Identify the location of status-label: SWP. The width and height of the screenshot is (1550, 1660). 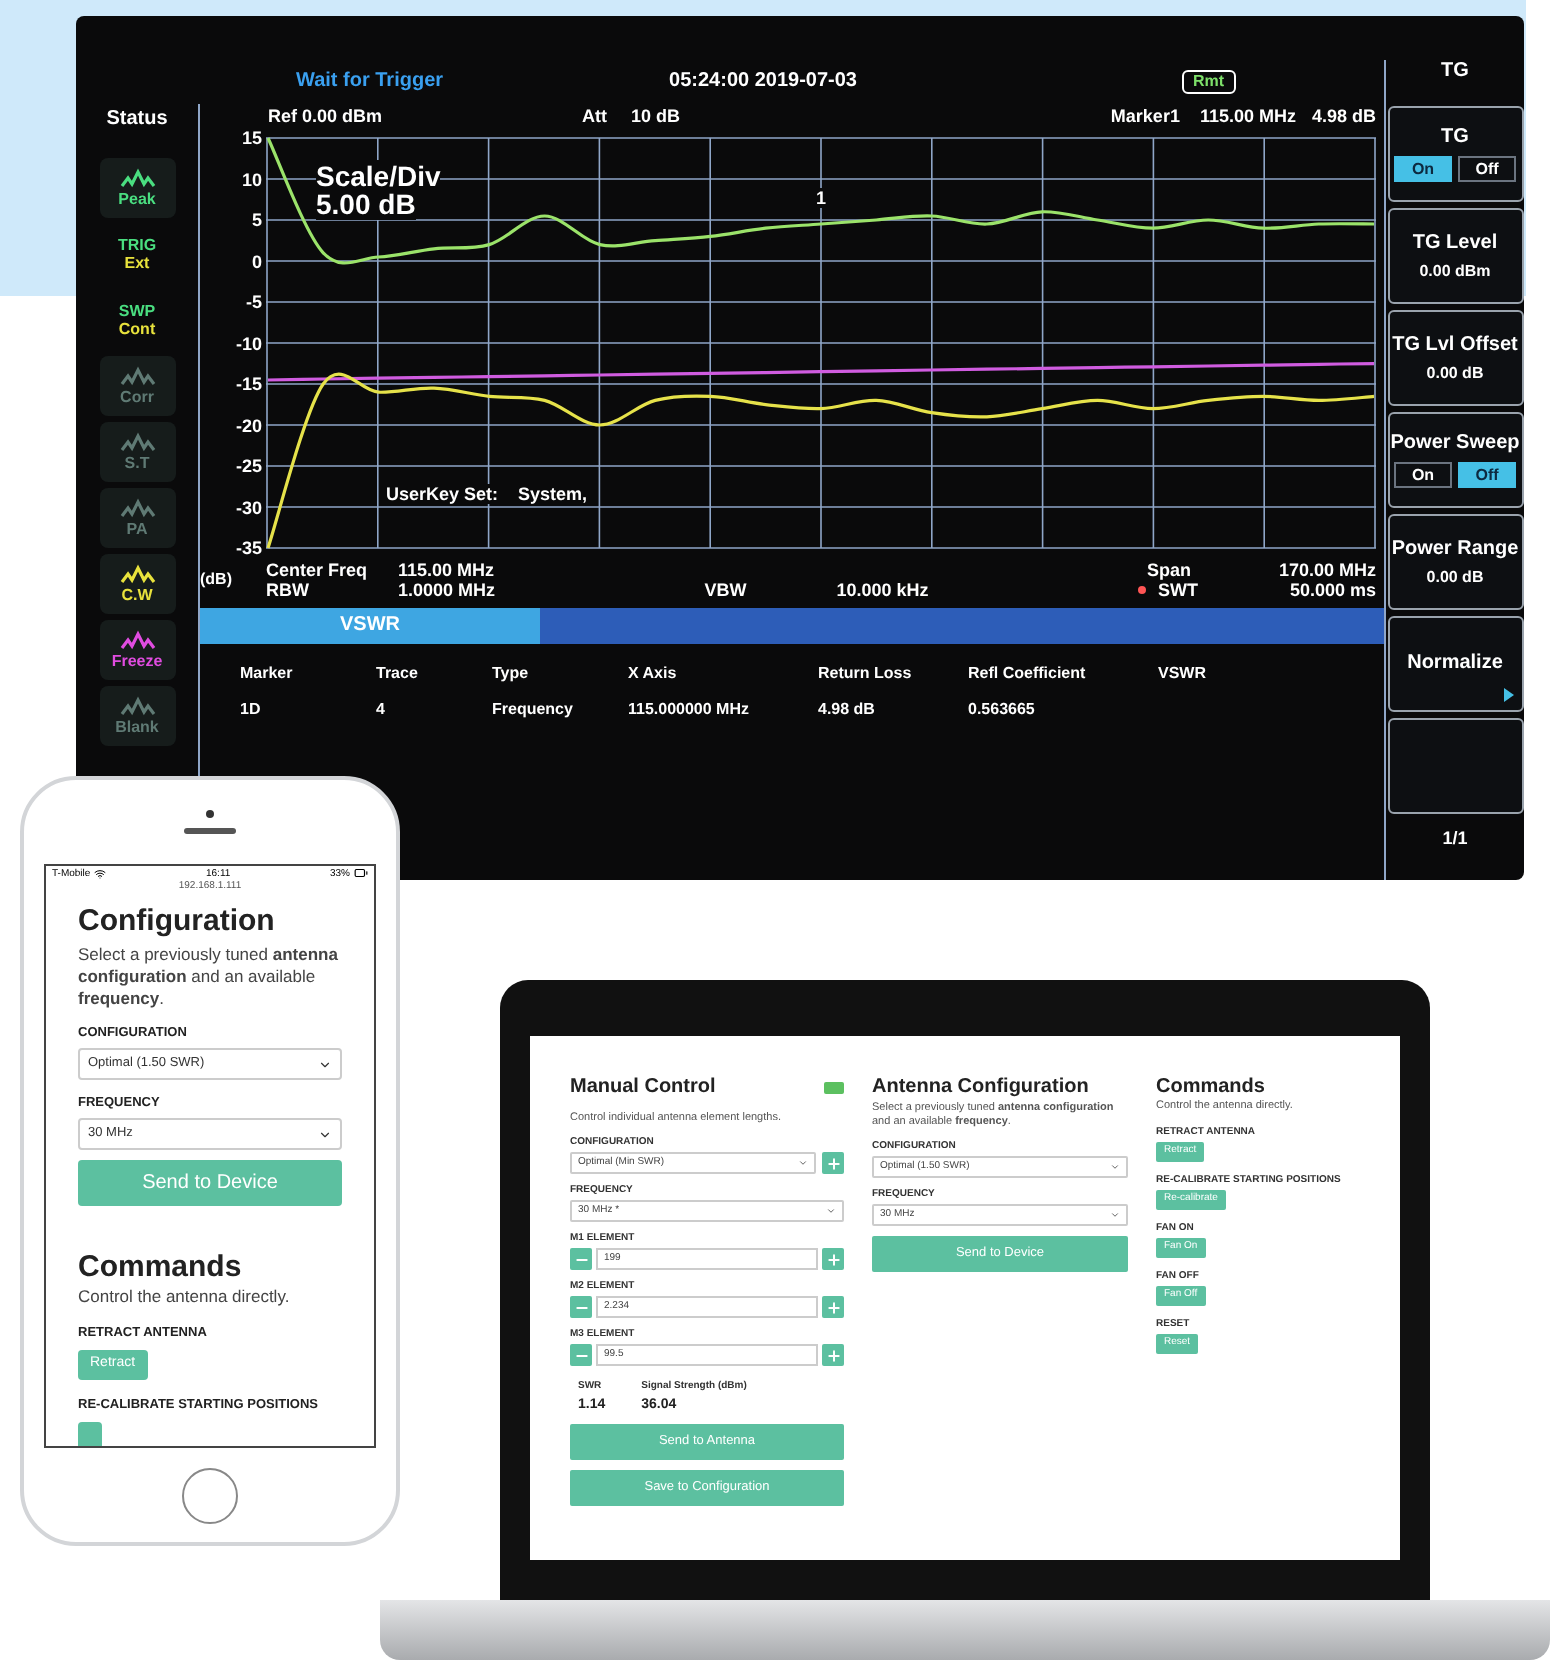
(137, 311).